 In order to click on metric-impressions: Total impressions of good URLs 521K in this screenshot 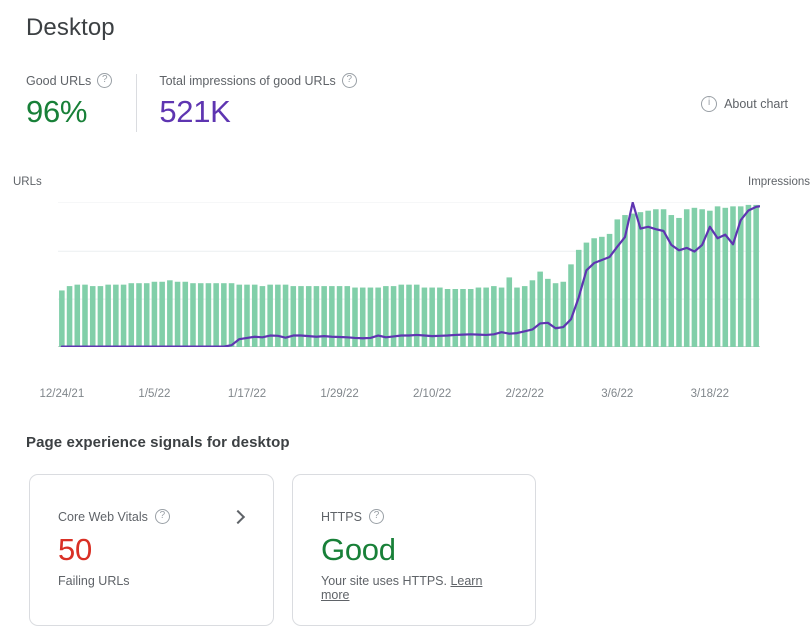, I will do `click(258, 102)`.